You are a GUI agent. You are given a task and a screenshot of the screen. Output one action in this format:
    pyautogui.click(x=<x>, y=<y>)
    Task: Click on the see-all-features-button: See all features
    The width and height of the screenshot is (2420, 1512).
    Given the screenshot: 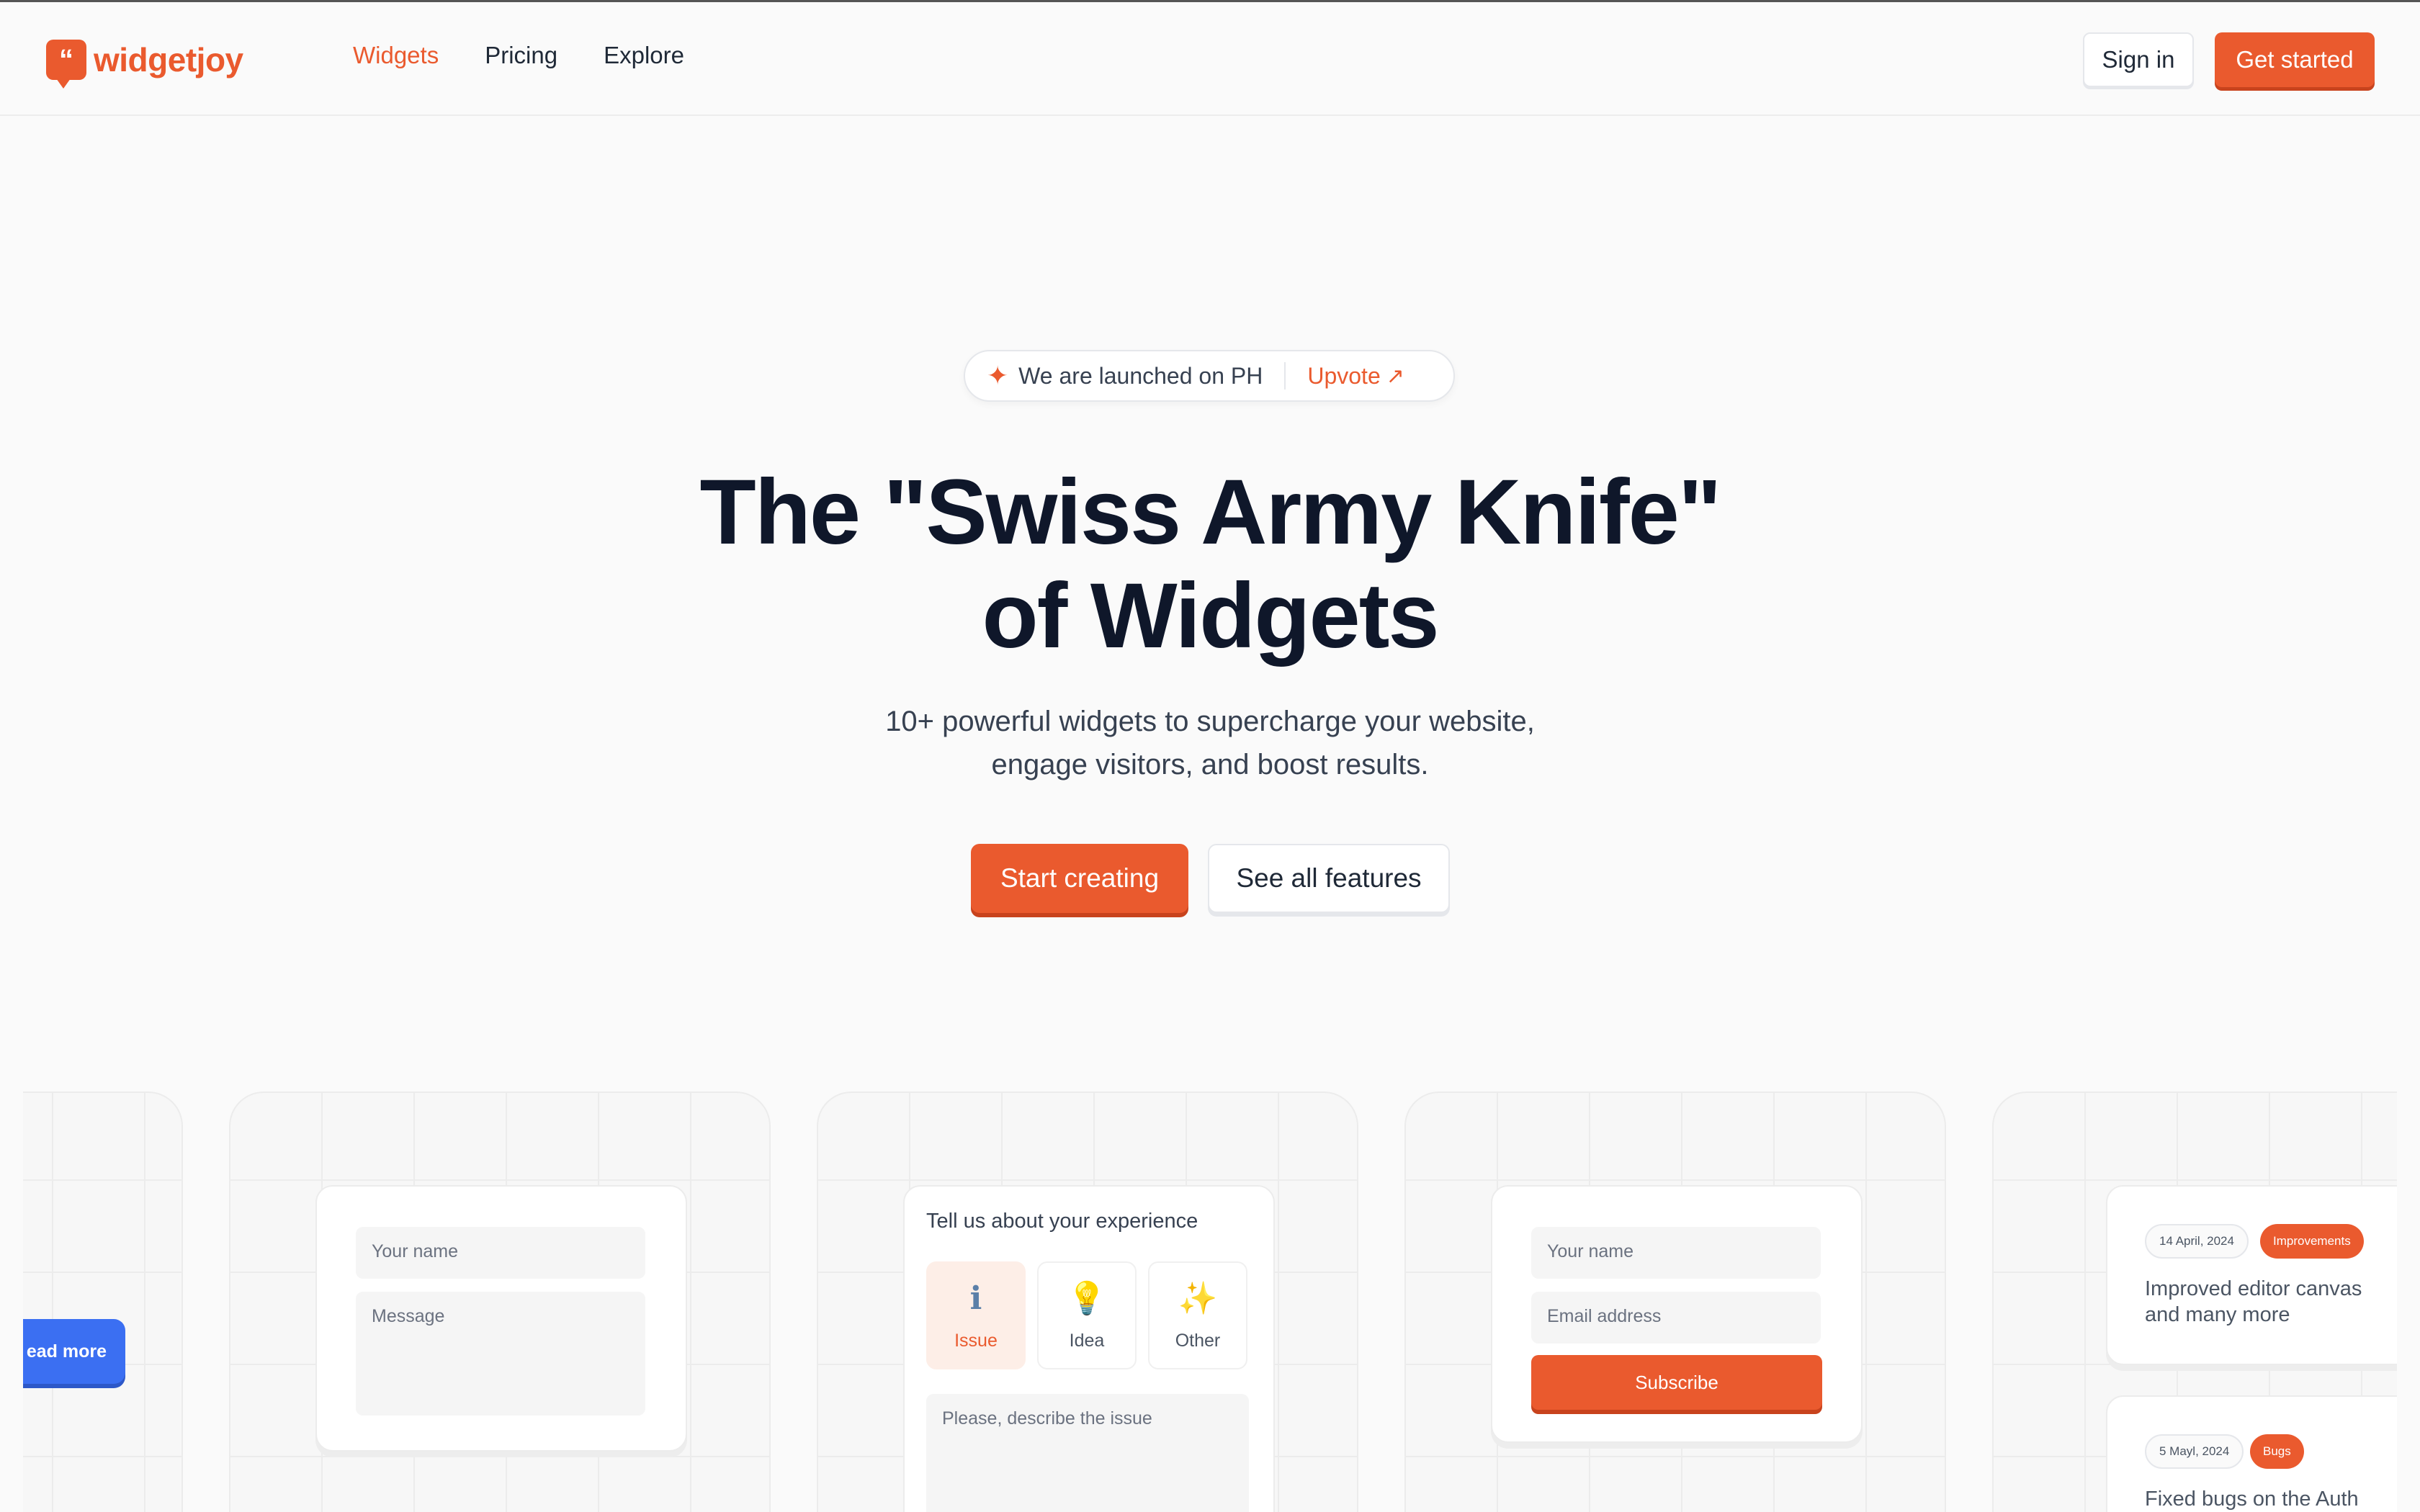 What is the action you would take?
    pyautogui.click(x=1329, y=878)
    